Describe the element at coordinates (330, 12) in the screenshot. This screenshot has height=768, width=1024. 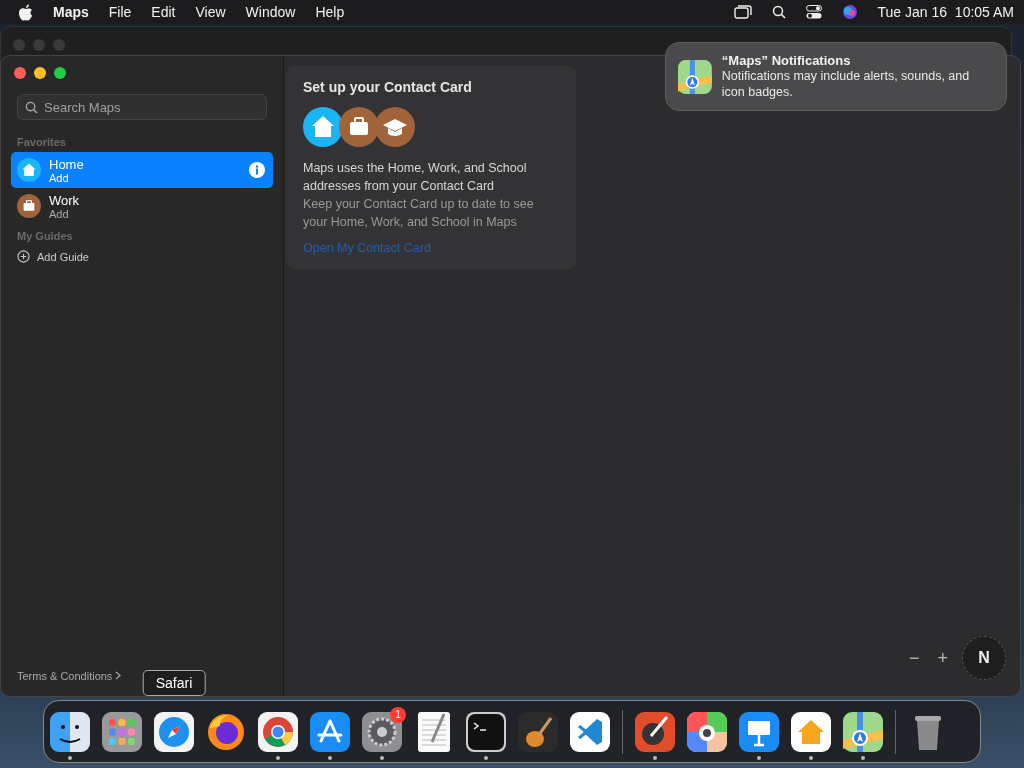
I see `menu-item: Help` at that location.